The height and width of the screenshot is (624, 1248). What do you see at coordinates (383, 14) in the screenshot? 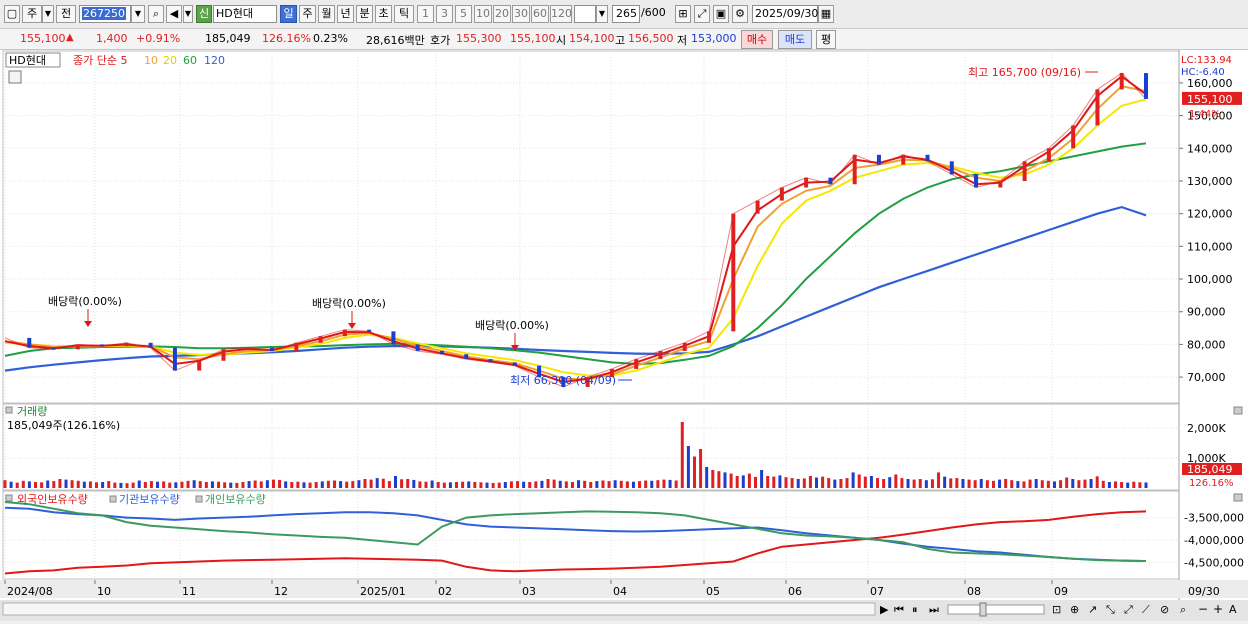
I see `period-second-button: 초` at bounding box center [383, 14].